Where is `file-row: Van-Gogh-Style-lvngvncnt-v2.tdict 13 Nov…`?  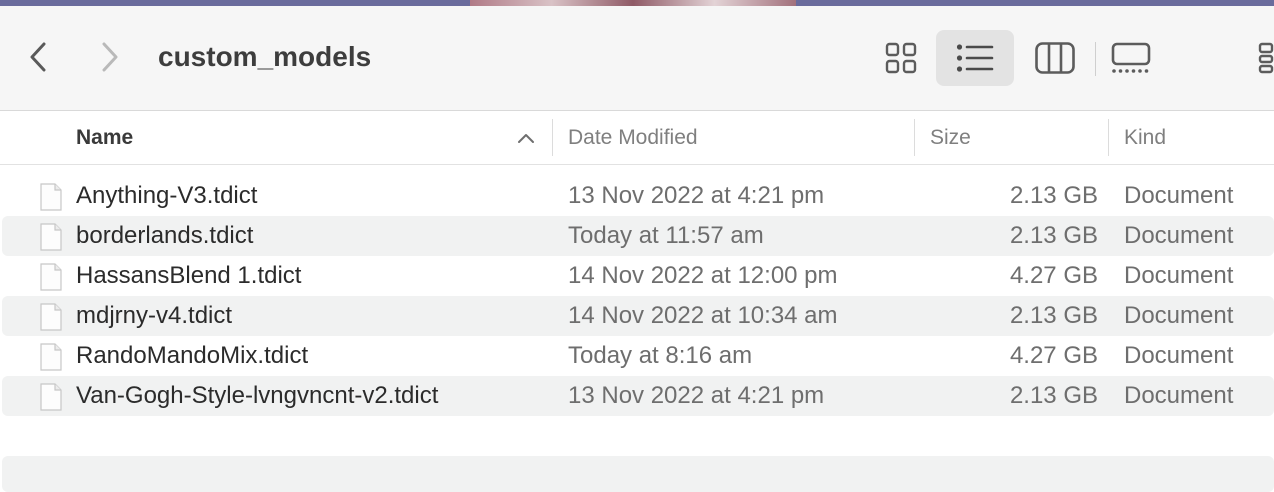 file-row: Van-Gogh-Style-lvngvncnt-v2.tdict 13 Nov… is located at coordinates (638, 396).